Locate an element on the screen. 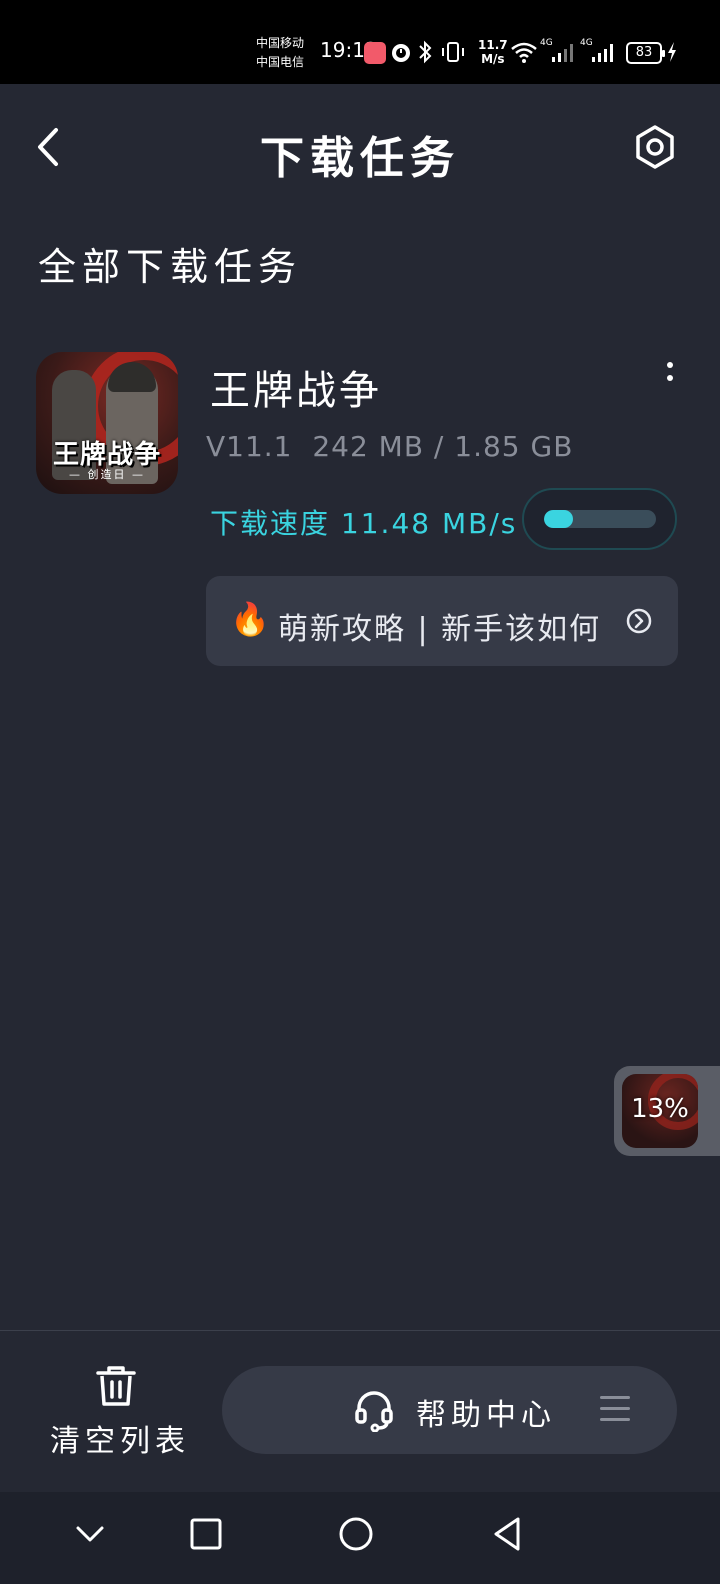 This screenshot has height=1584, width=720. nav-home-button is located at coordinates (356, 1534).